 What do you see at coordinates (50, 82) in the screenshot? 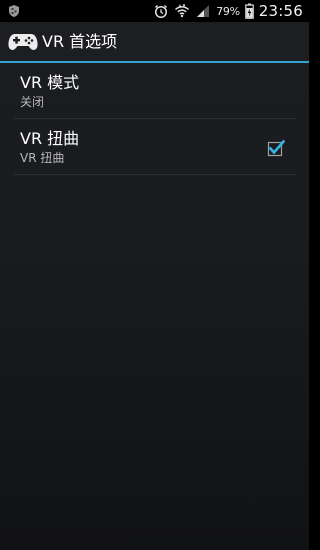
I see `pref-title: VR 模式` at bounding box center [50, 82].